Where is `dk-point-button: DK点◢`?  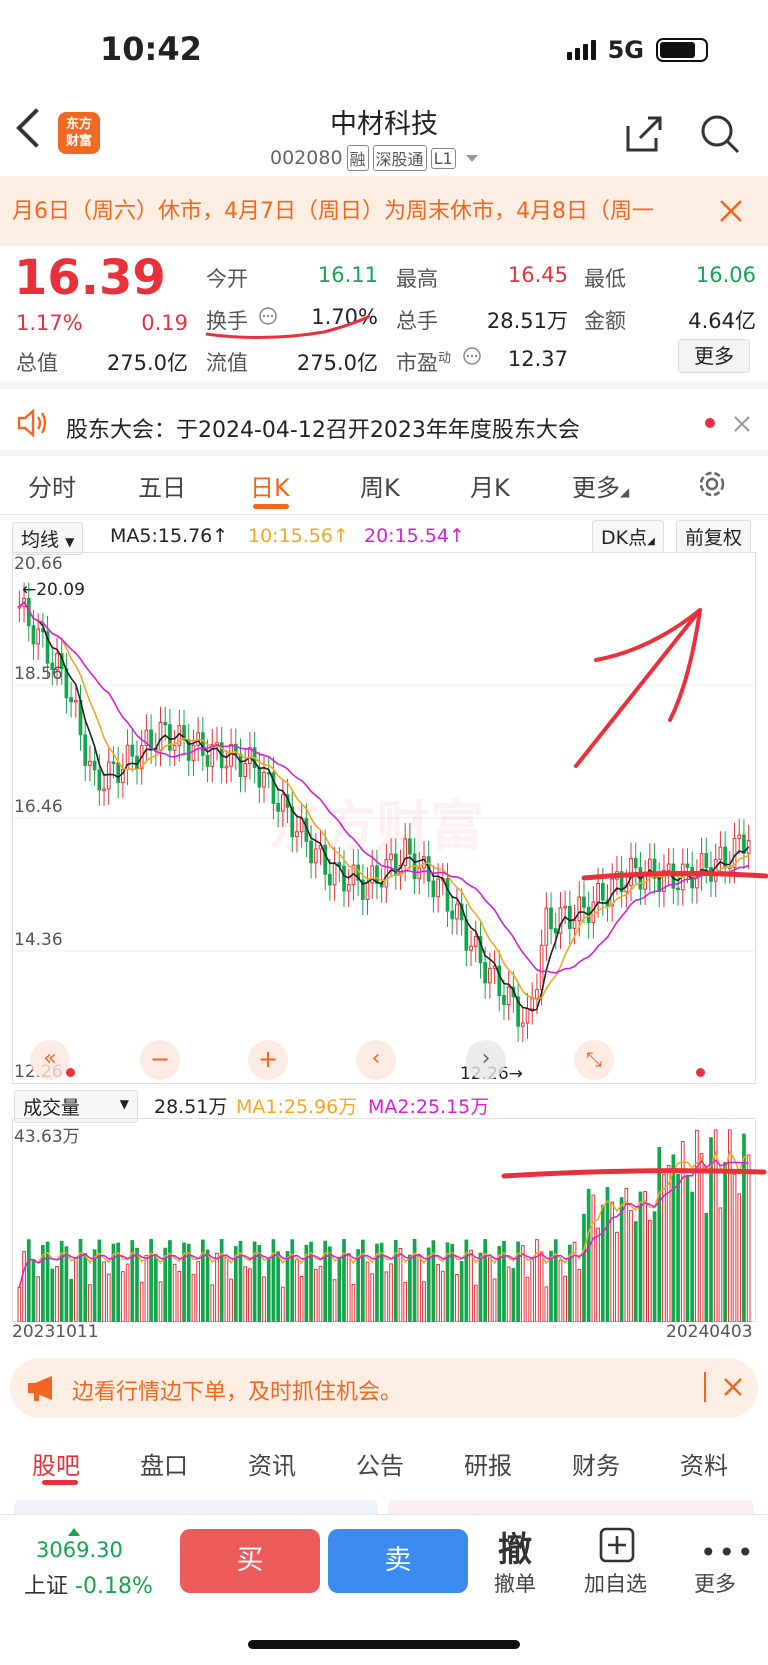
dk-point-button: DK点◢ is located at coordinates (628, 536).